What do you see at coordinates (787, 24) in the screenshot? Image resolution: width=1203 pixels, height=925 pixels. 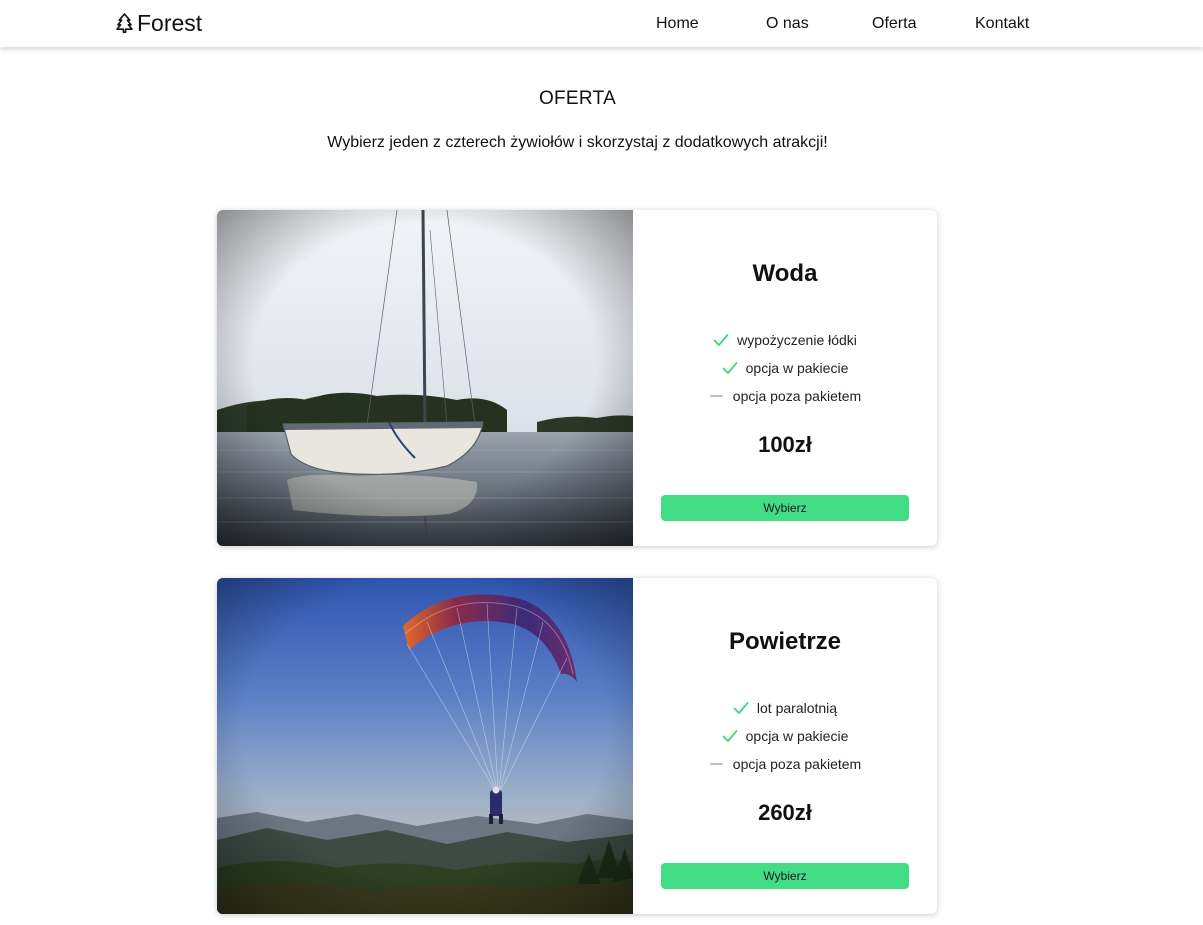 I see `nav-link-about: O nas` at bounding box center [787, 24].